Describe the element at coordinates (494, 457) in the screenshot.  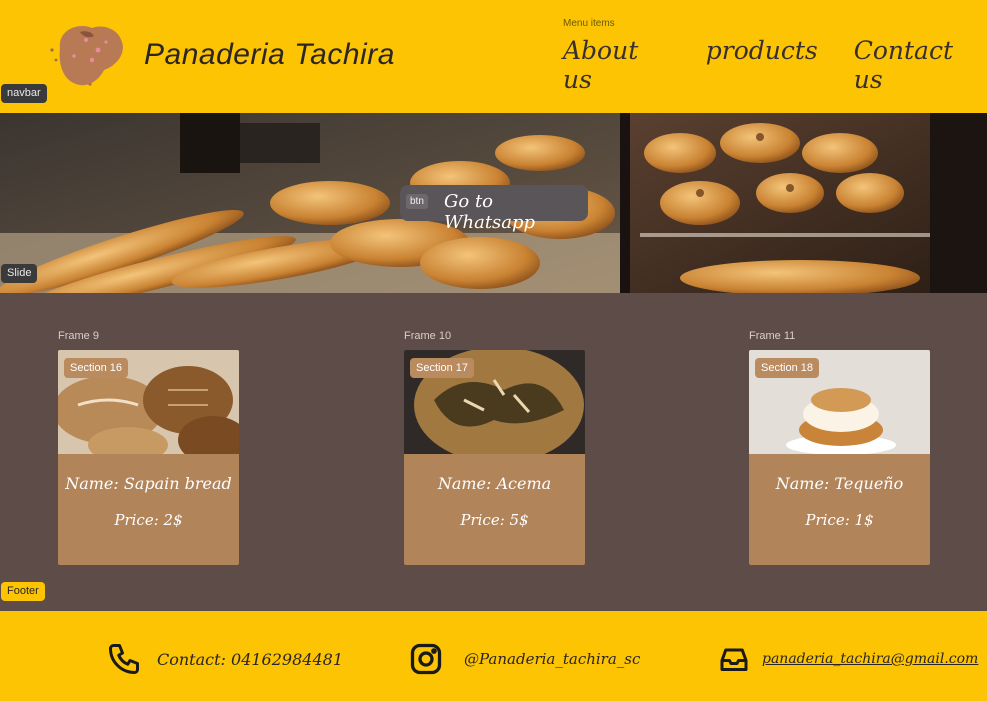
I see `product-card-acema: Section 17 Name: Acema Price: 5$` at that location.